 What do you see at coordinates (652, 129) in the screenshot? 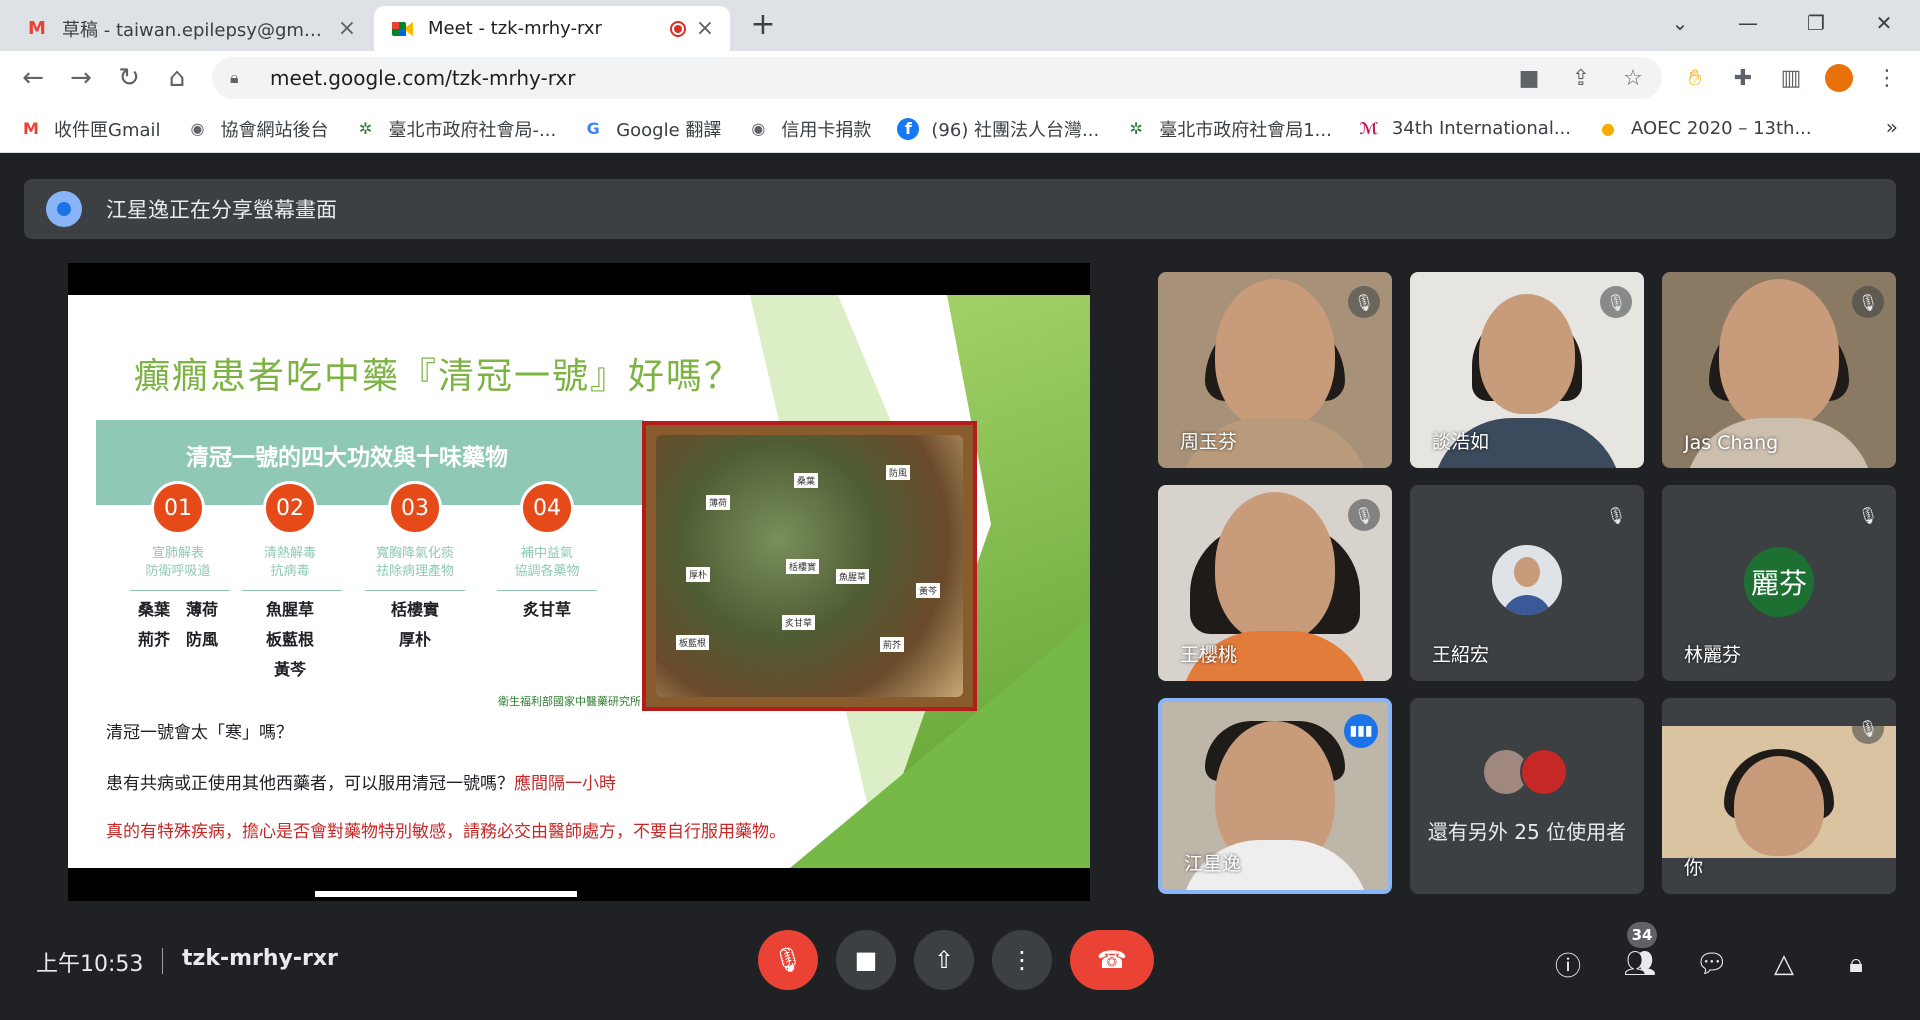
I see `bookmark-item: G Google 翻譯` at bounding box center [652, 129].